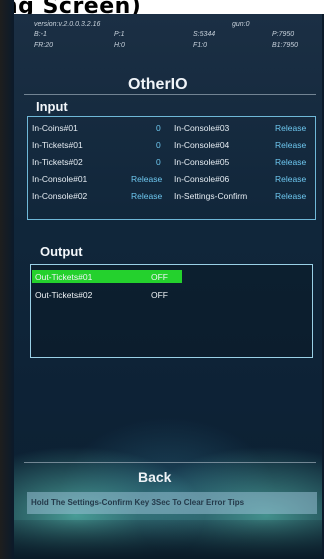 The height and width of the screenshot is (559, 324). What do you see at coordinates (172, 145) in the screenshot?
I see `input-row: In-Tickets#01 0 In-Console#04 Release` at bounding box center [172, 145].